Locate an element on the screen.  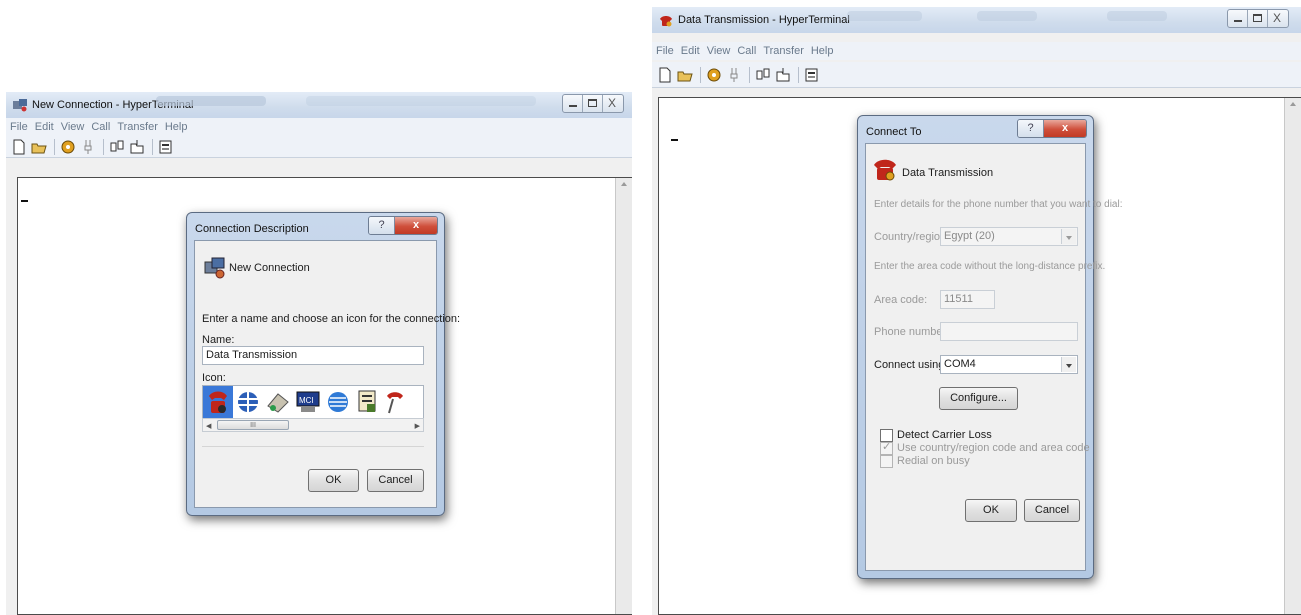
area-code-input: 11511 is located at coordinates (967, 299).